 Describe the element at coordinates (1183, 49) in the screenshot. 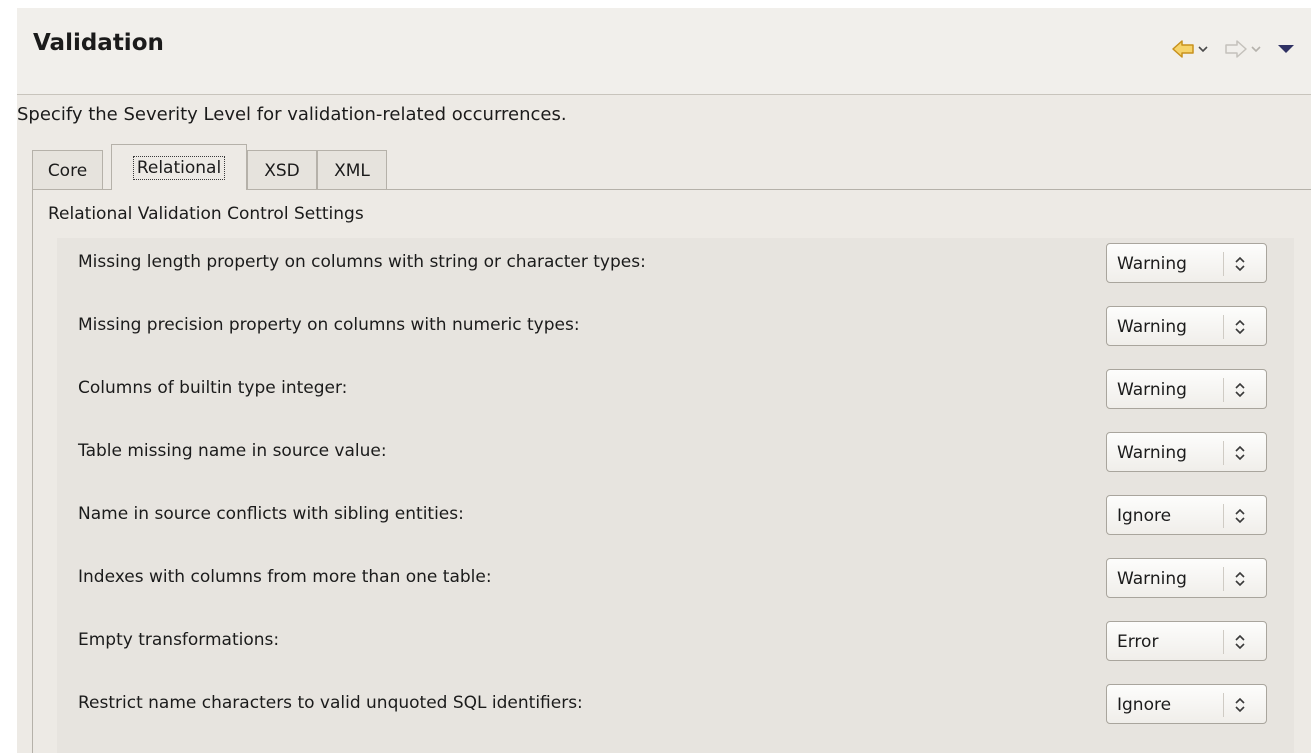

I see `back-arrow-icon` at that location.